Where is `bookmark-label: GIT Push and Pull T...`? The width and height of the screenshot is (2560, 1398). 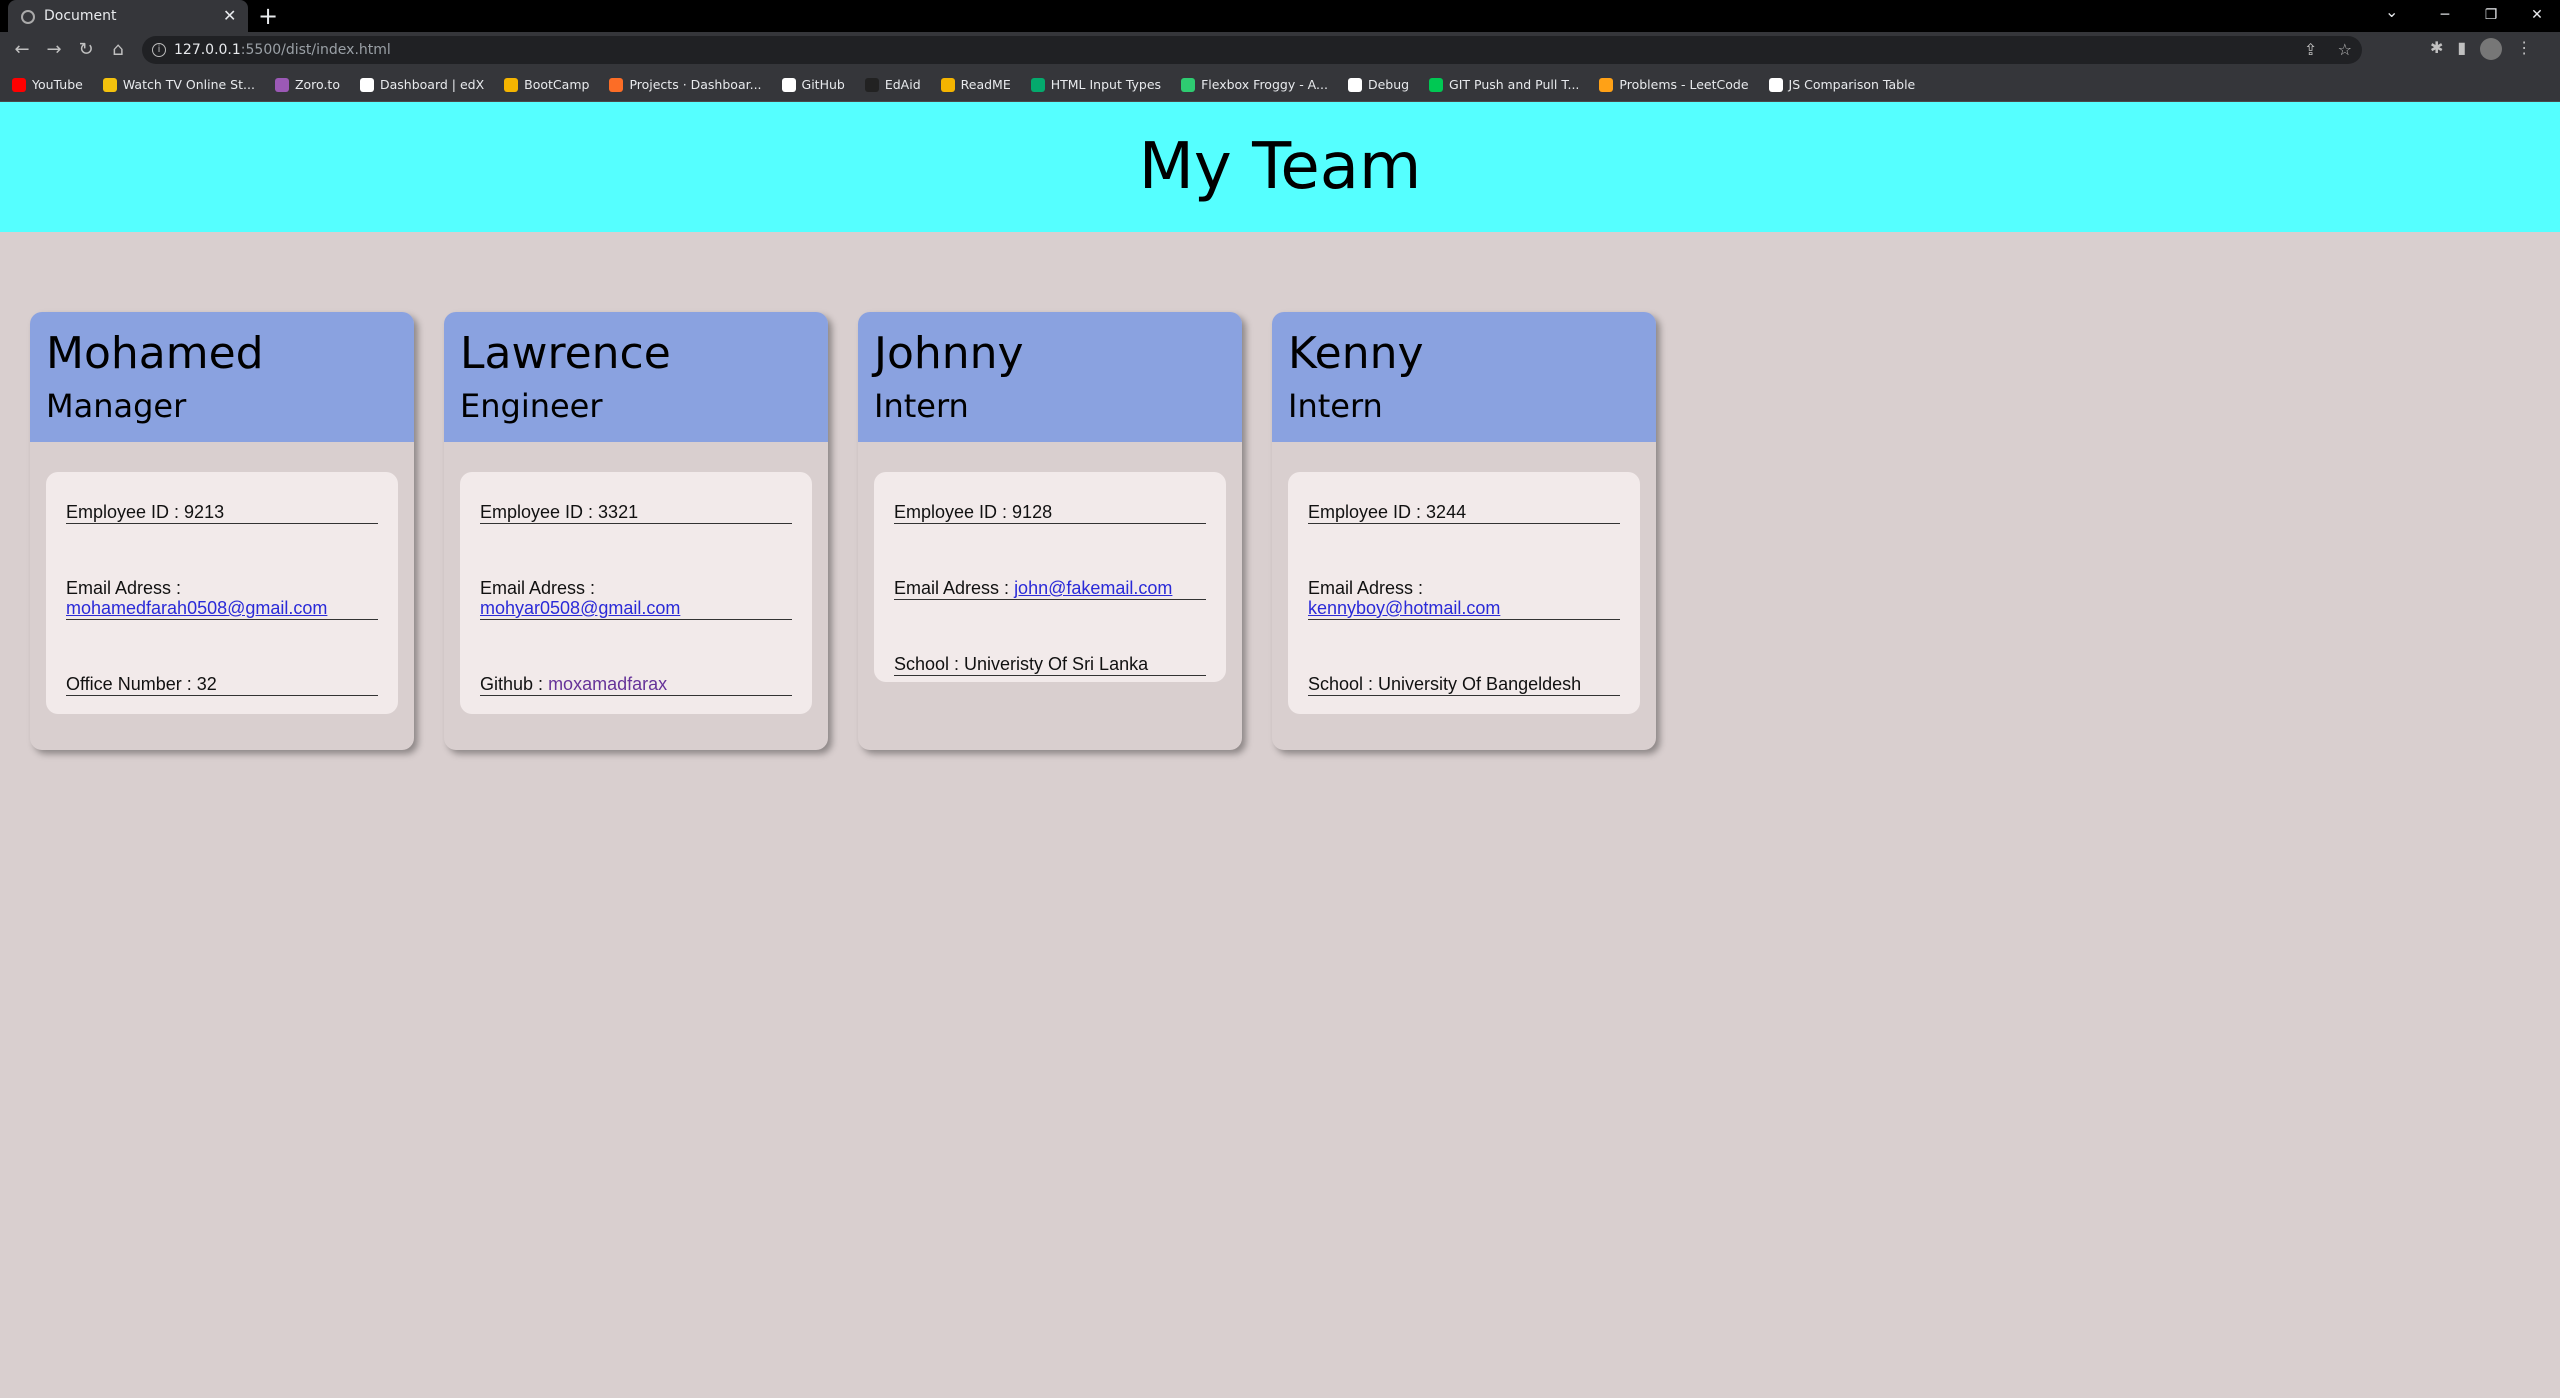 bookmark-label: GIT Push and Pull T... is located at coordinates (1514, 84).